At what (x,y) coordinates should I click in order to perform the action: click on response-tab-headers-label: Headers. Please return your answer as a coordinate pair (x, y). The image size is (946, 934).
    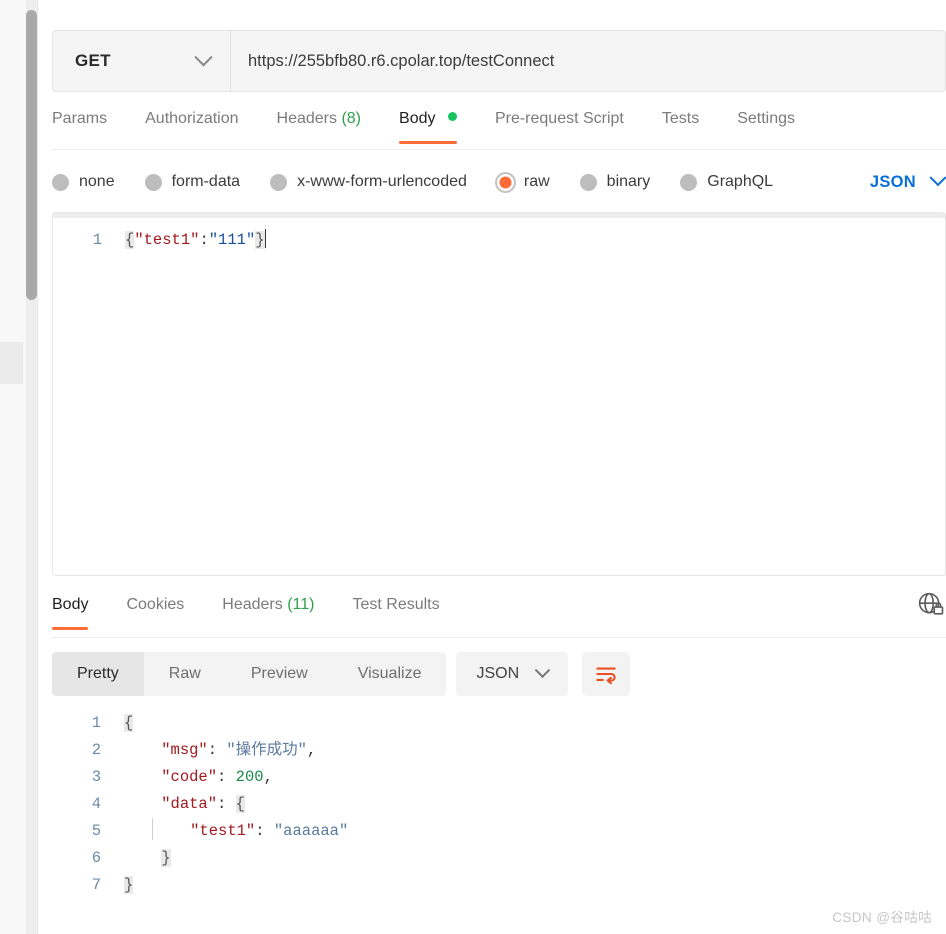
    Looking at the image, I should click on (252, 604).